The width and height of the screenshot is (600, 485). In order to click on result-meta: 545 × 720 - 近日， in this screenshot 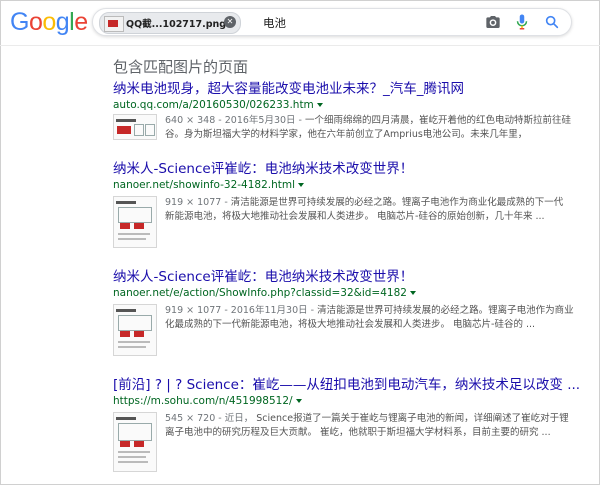, I will do `click(209, 418)`.